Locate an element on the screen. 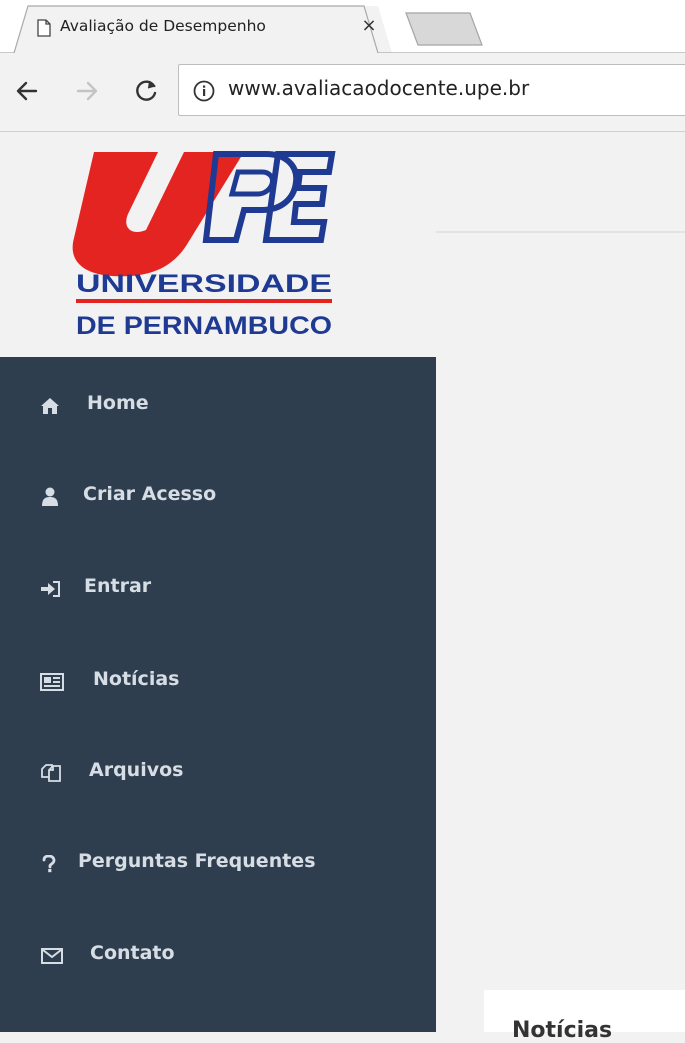  sign-in-icon is located at coordinates (50, 589).